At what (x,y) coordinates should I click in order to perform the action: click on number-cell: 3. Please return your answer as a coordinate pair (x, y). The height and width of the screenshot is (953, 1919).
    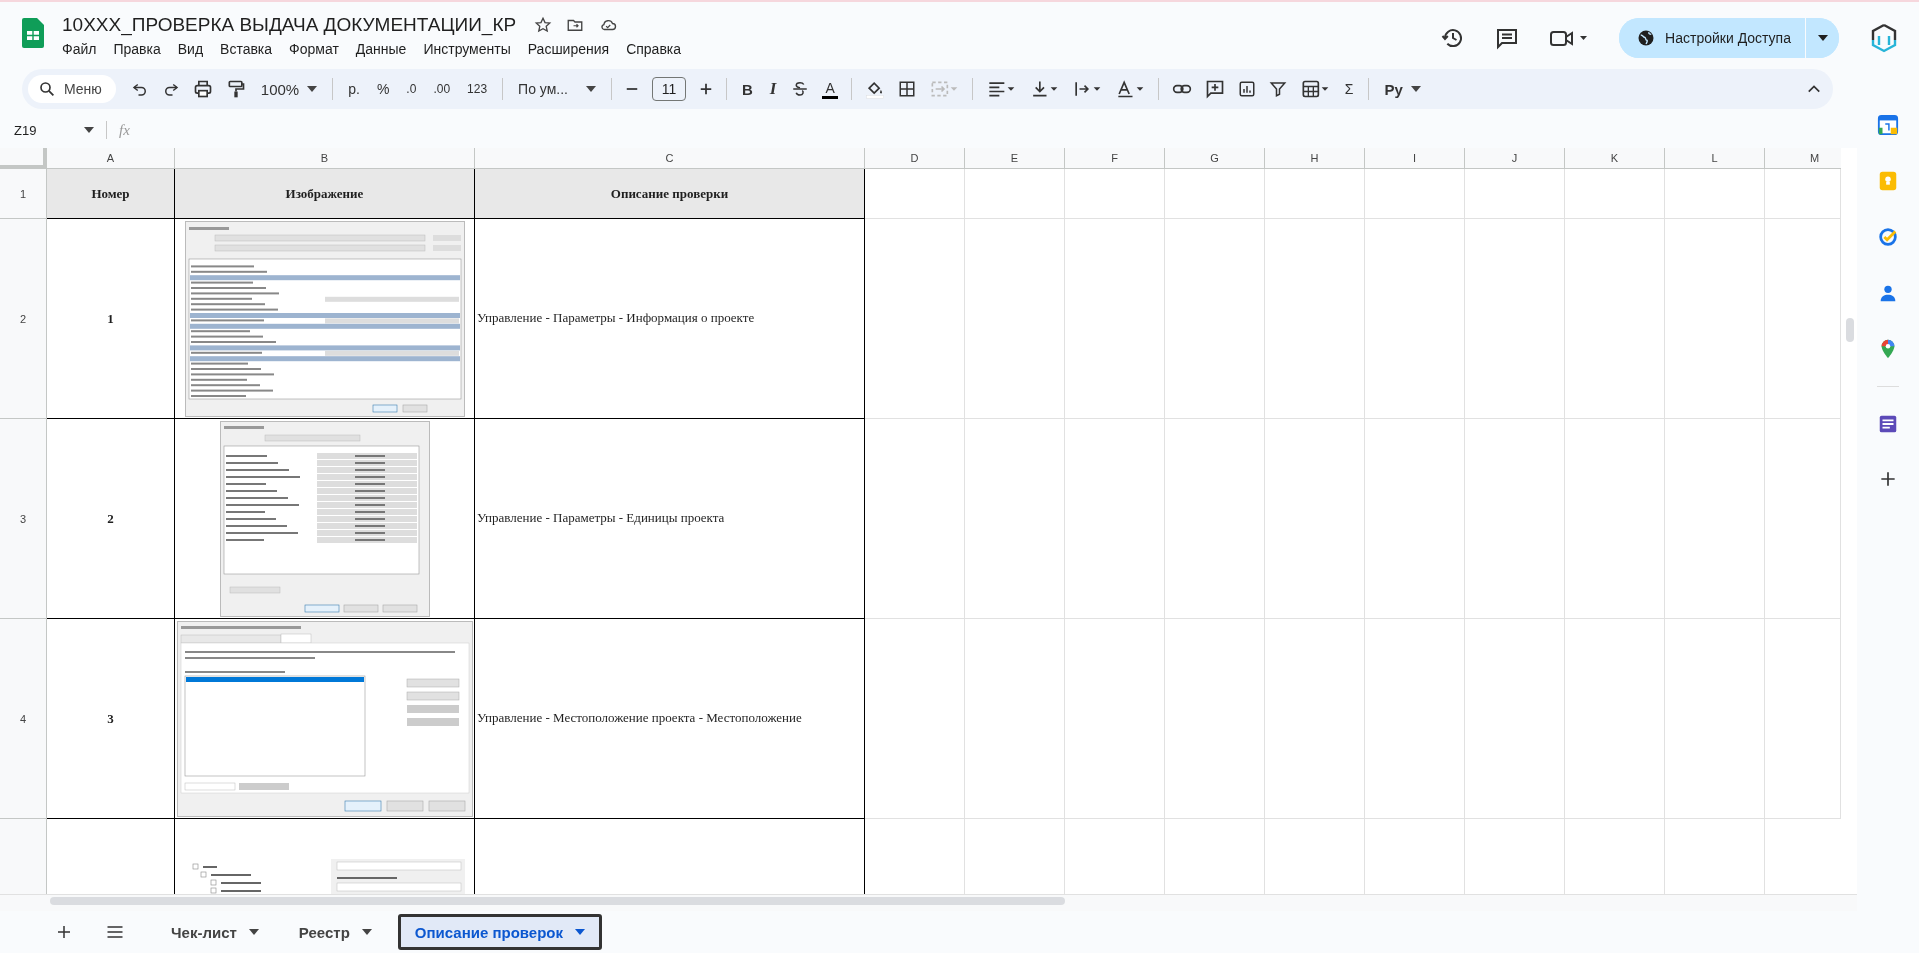
    Looking at the image, I should click on (110, 718).